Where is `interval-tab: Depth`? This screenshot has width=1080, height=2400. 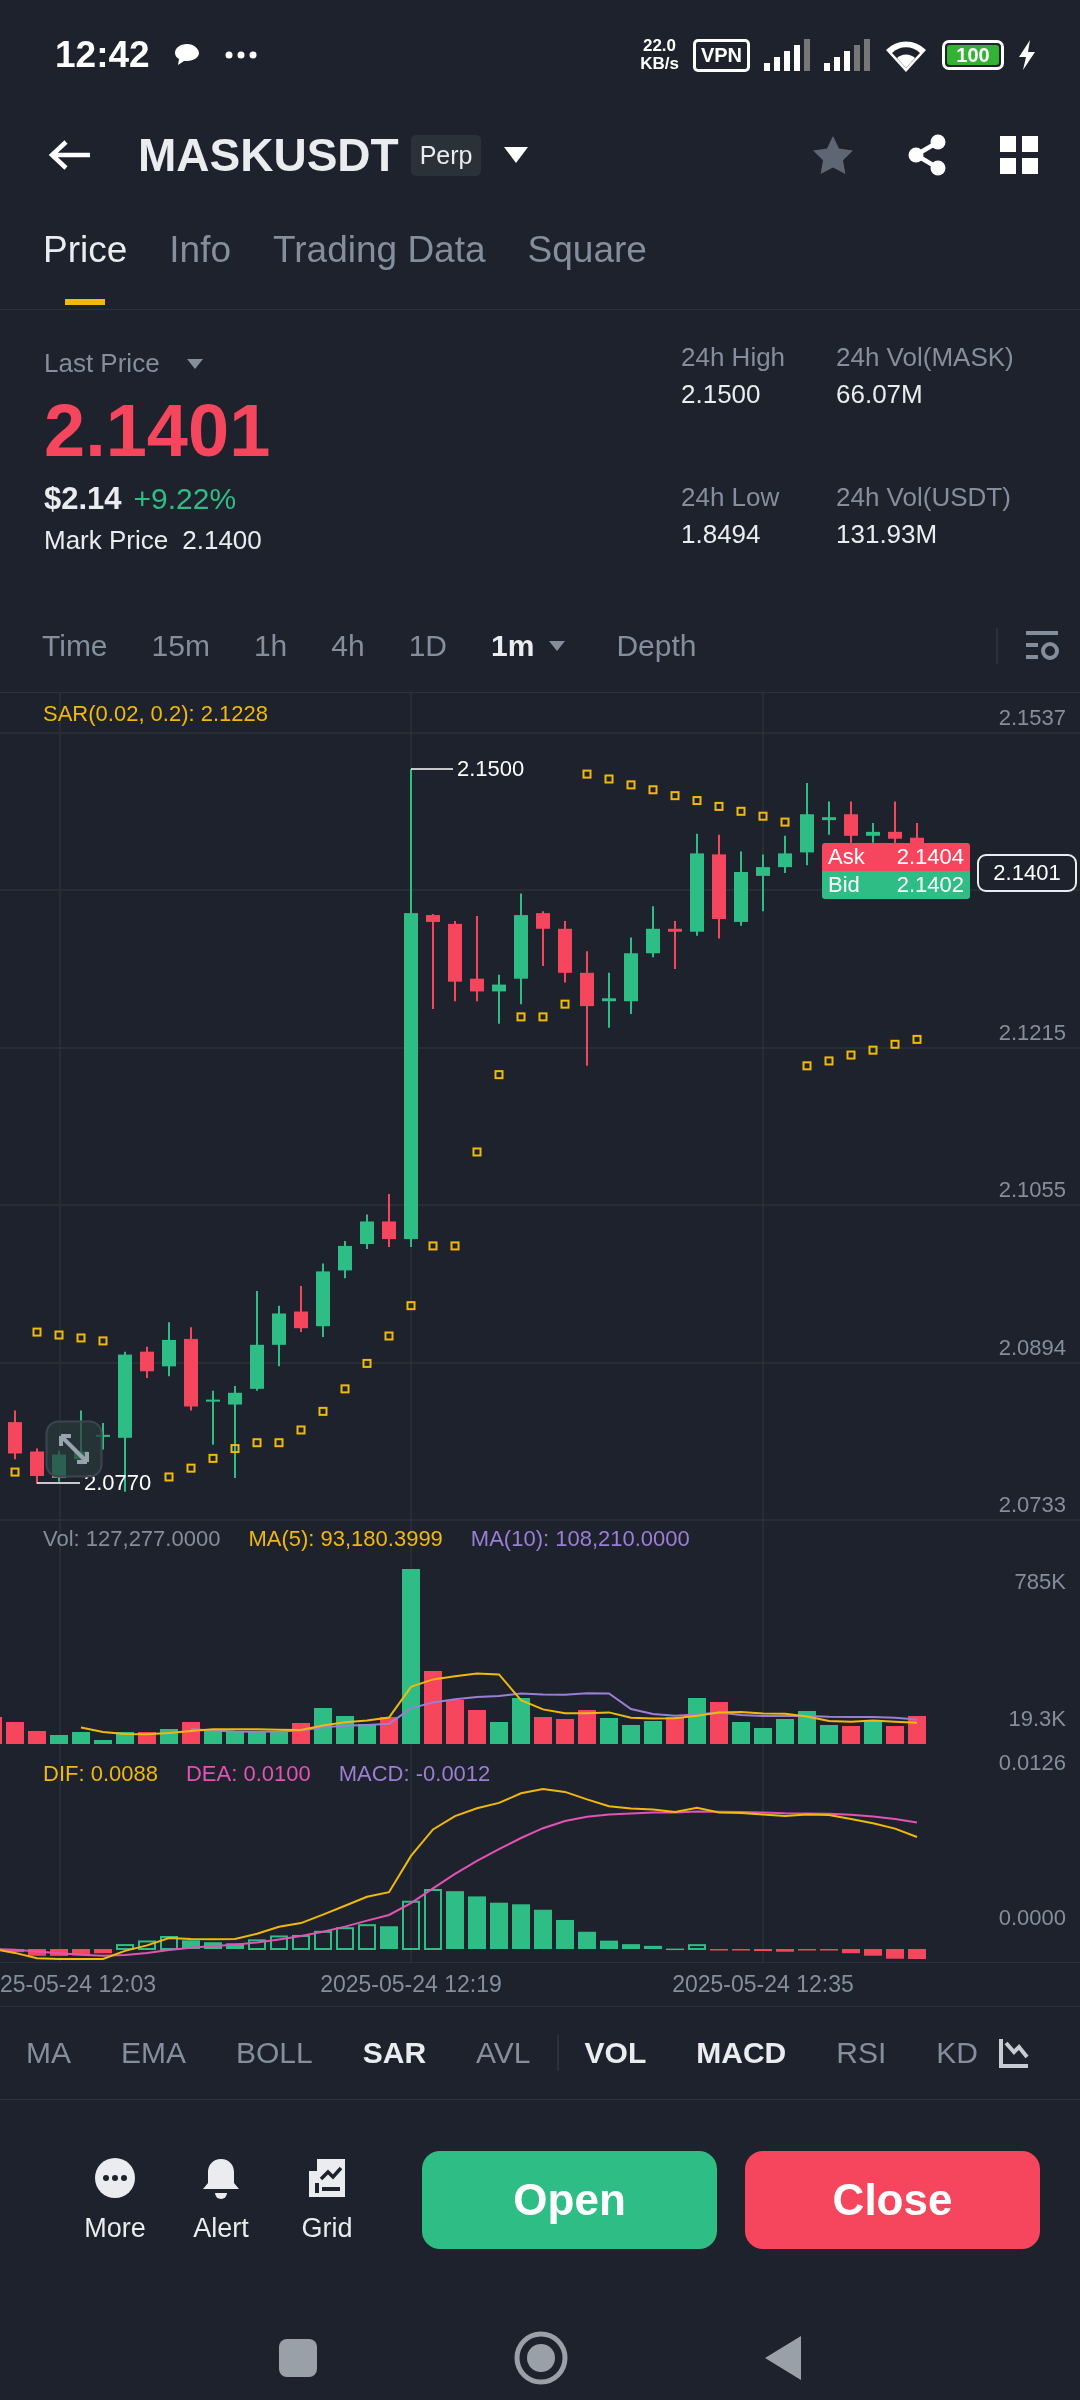
interval-tab: Depth is located at coordinates (656, 646).